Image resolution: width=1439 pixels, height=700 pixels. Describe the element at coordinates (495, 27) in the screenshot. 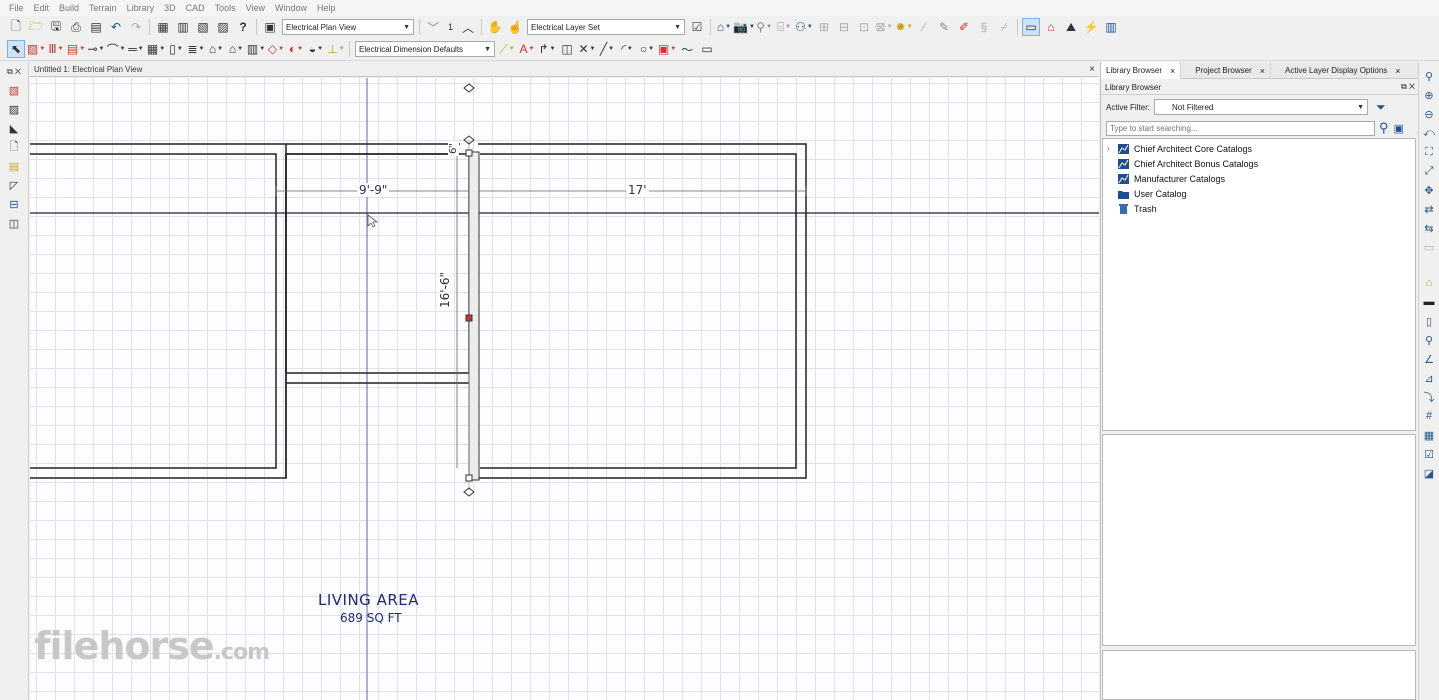

I see `hand-icon: ✋` at that location.